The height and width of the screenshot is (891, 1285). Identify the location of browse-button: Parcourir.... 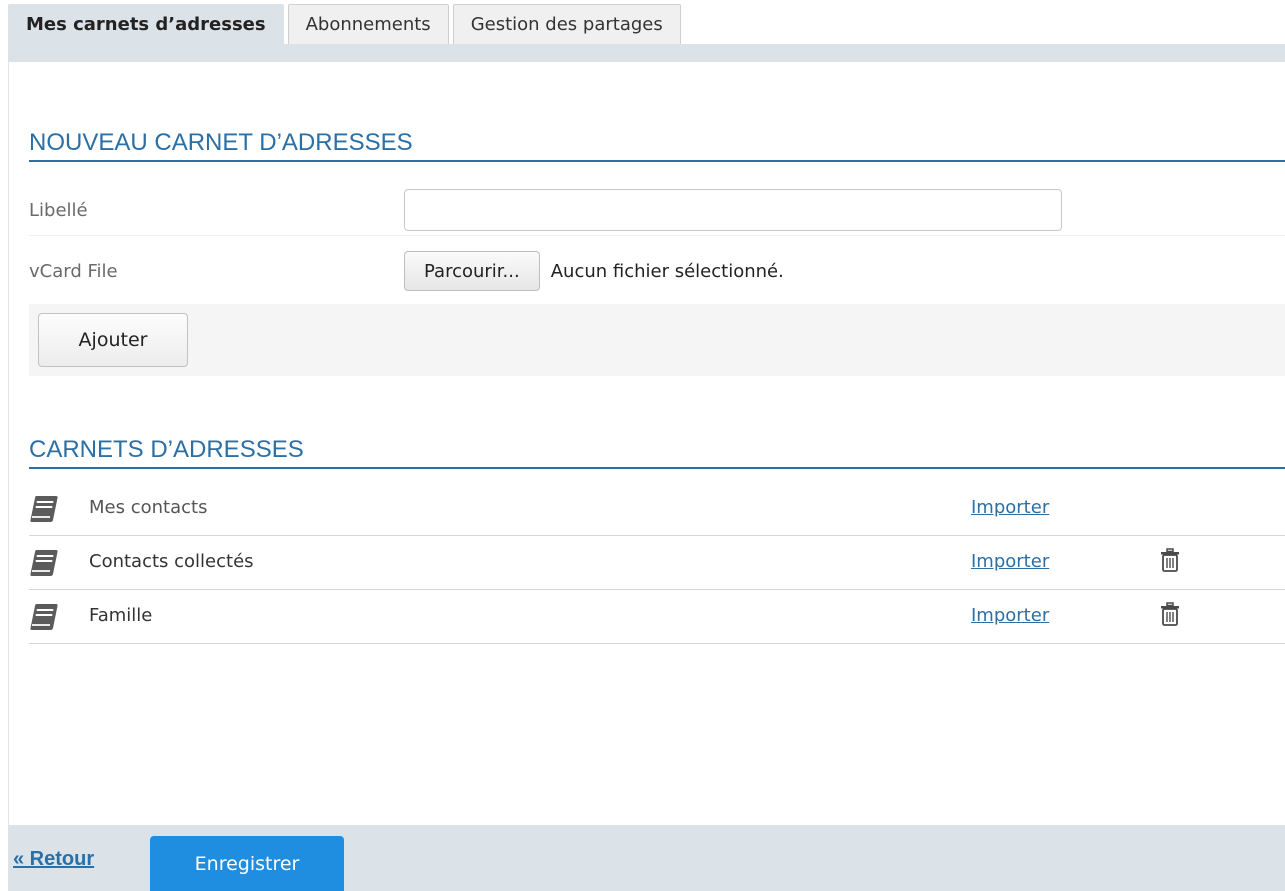
(472, 271).